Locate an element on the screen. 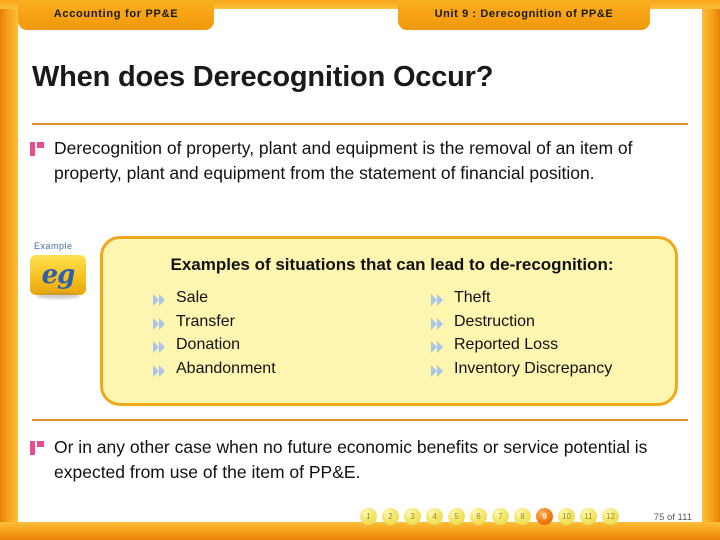 This screenshot has height=540, width=720. page-dot-6: 6 is located at coordinates (478, 516).